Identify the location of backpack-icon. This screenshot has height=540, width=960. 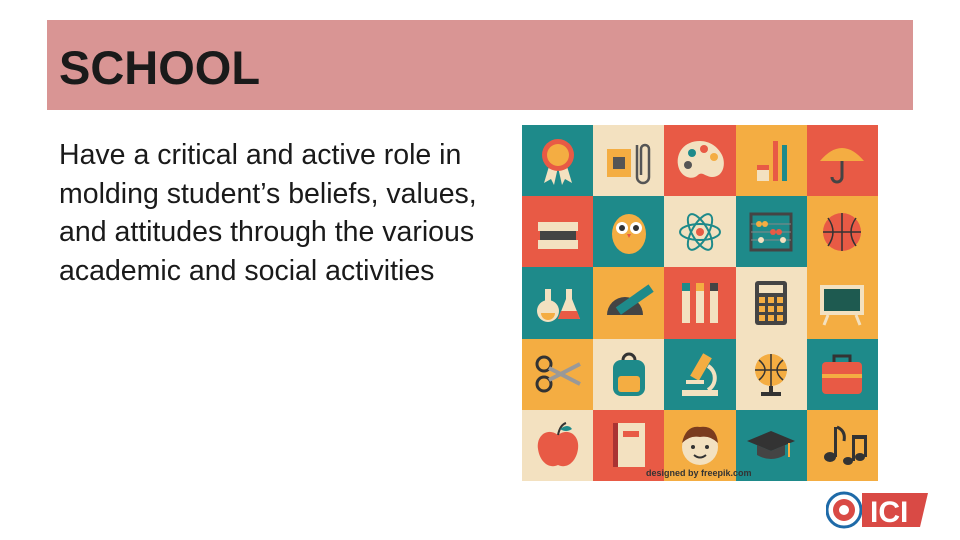
(629, 374).